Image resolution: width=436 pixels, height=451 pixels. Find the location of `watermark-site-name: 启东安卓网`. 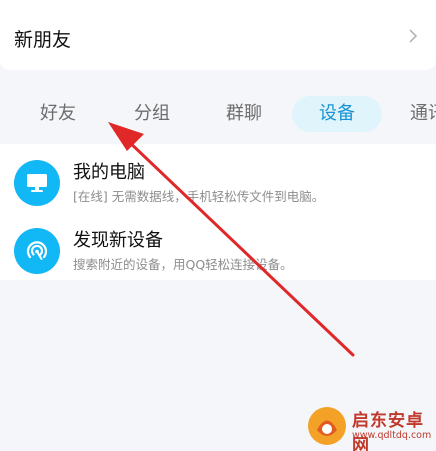

watermark-site-name: 启东安卓网 is located at coordinates (388, 431).